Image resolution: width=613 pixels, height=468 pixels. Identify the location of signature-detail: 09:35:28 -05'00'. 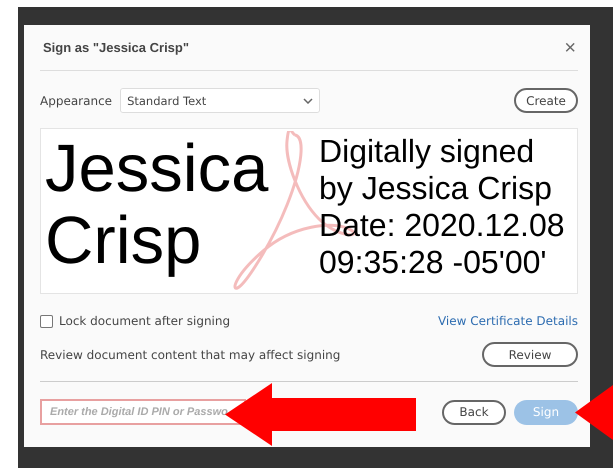
(433, 262).